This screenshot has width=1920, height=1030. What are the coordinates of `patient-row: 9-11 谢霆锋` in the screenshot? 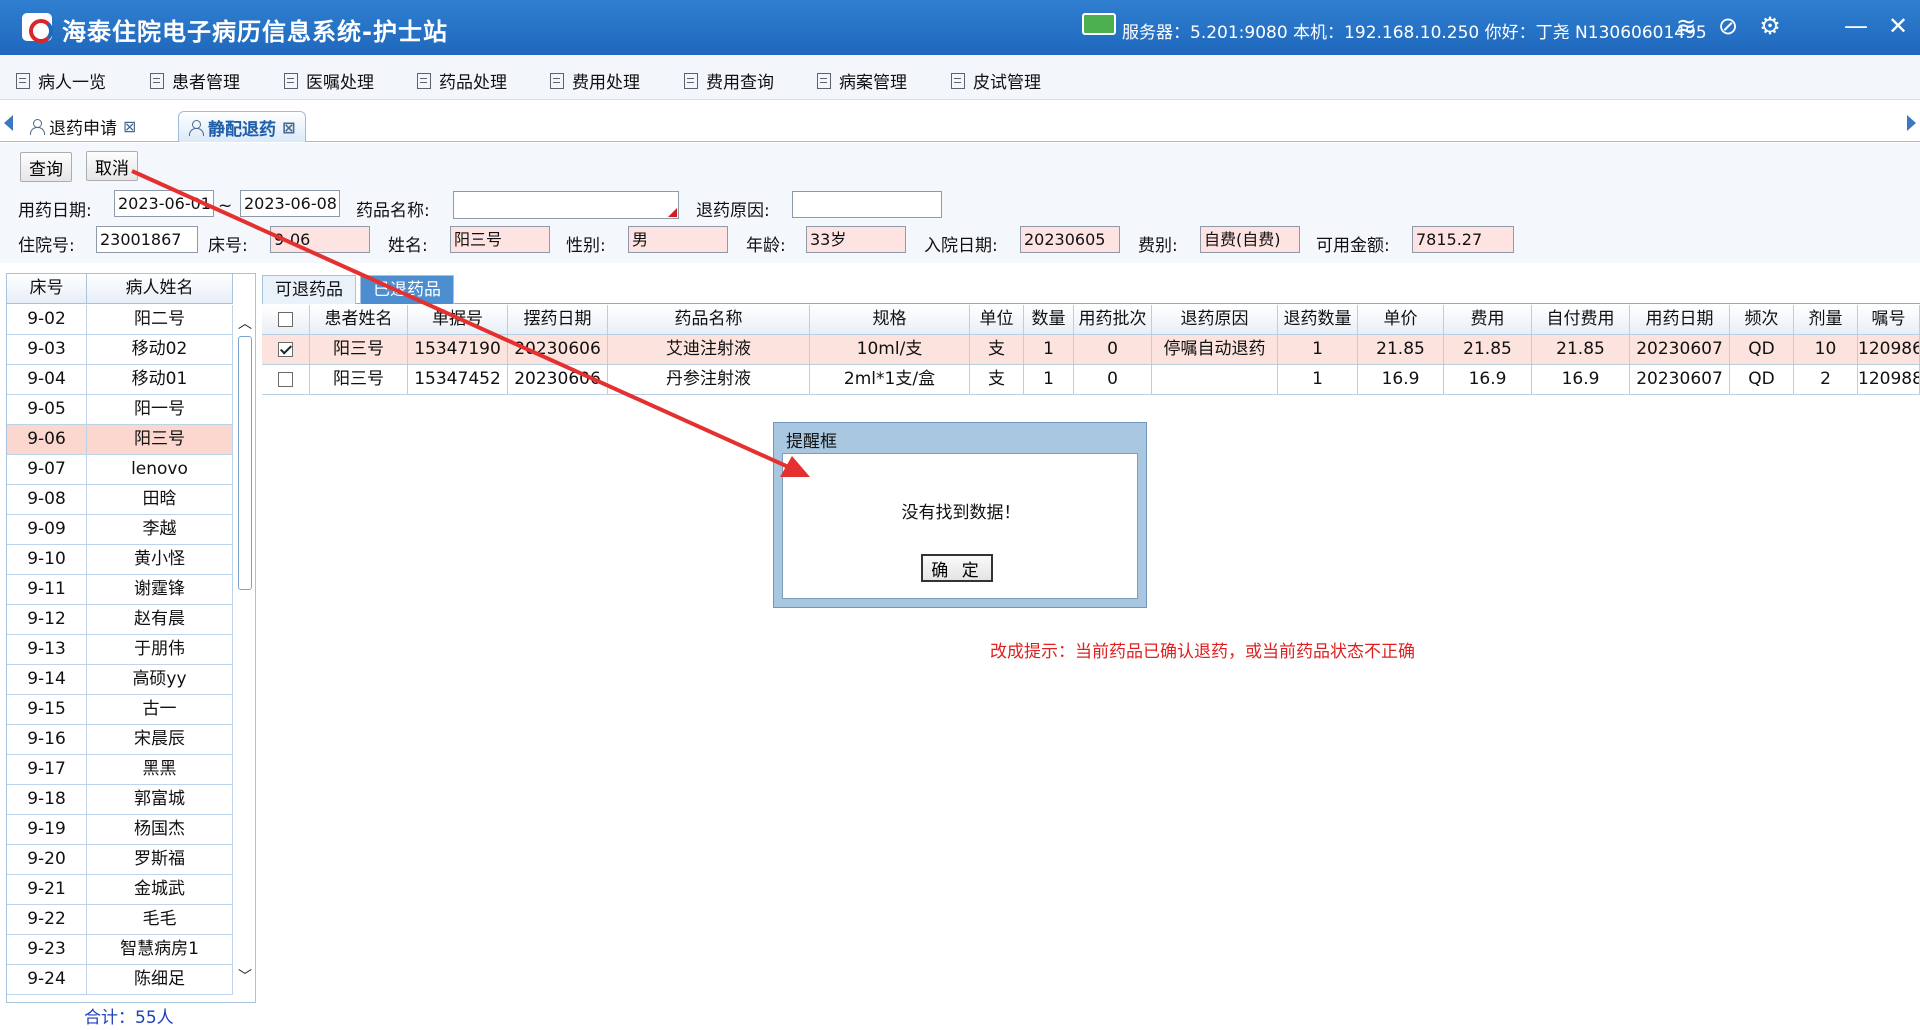 It's located at (120, 590).